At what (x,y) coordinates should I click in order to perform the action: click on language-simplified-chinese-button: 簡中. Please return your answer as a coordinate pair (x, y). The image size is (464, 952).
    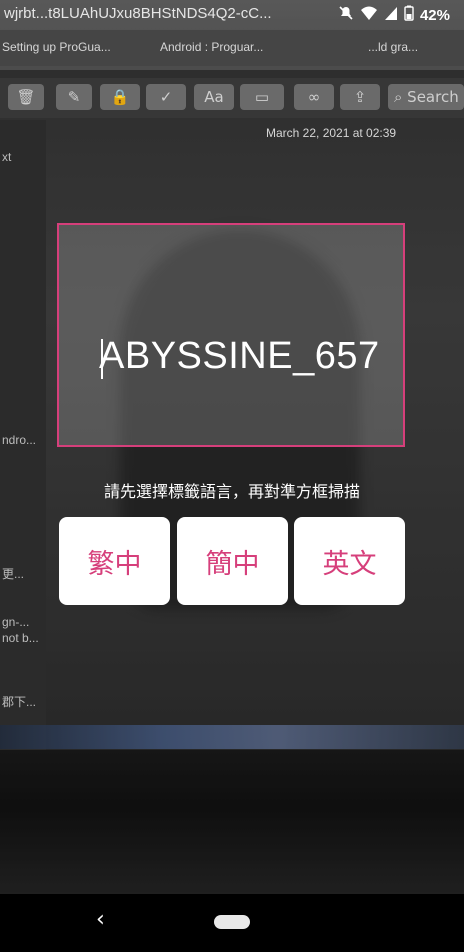
    Looking at the image, I should click on (232, 561).